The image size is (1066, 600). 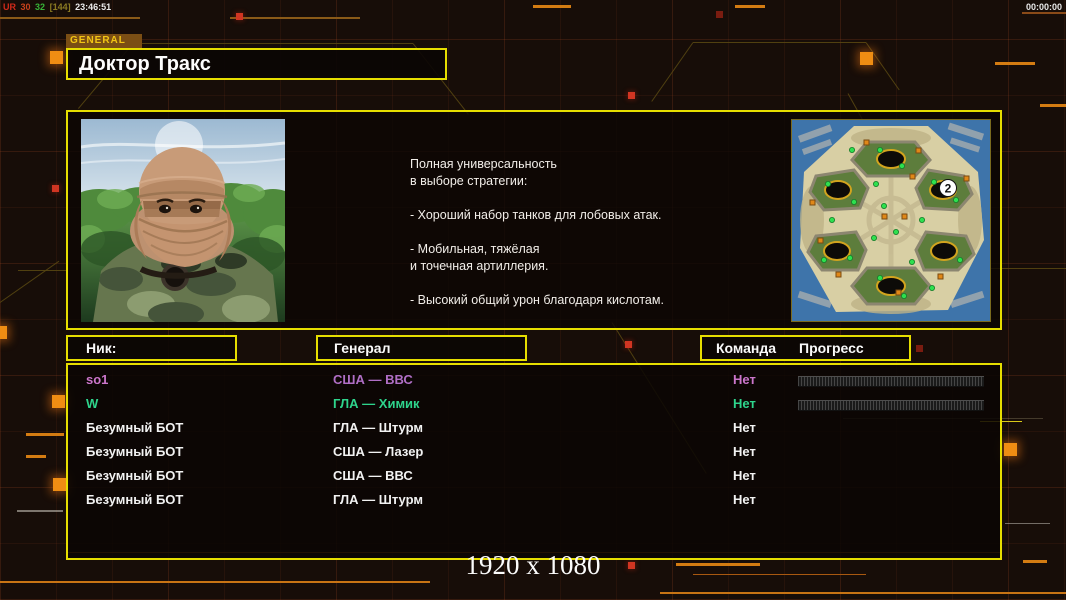 What do you see at coordinates (40, 7) in the screenshot?
I see `fps-v2: 32` at bounding box center [40, 7].